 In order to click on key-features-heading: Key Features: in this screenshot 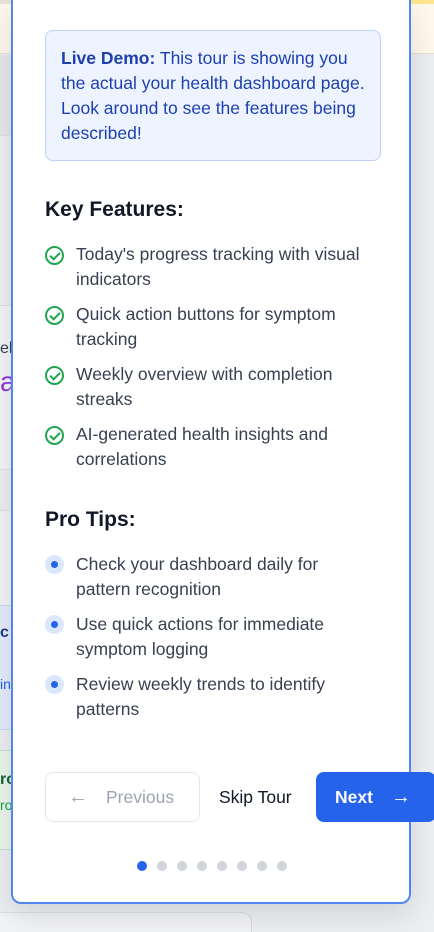, I will do `click(114, 209)`.